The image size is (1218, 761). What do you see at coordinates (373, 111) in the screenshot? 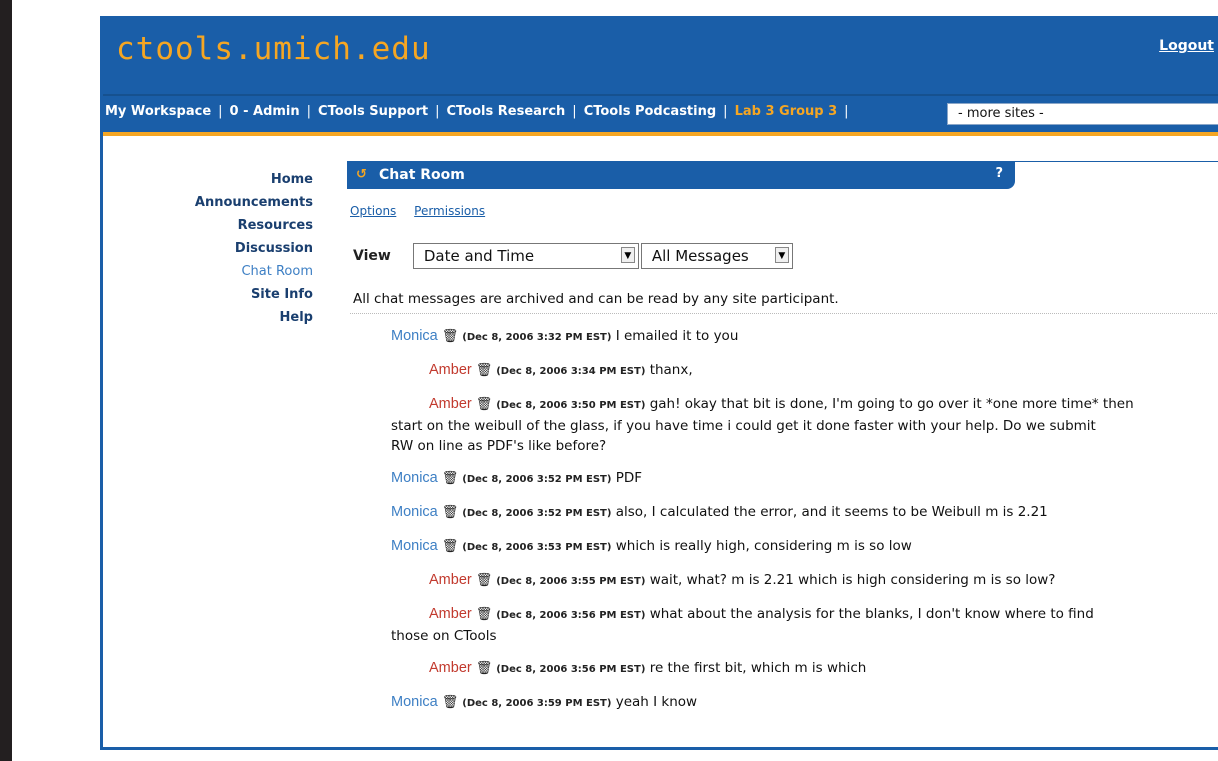
I see `tab-ctools-support: CTools Support` at bounding box center [373, 111].